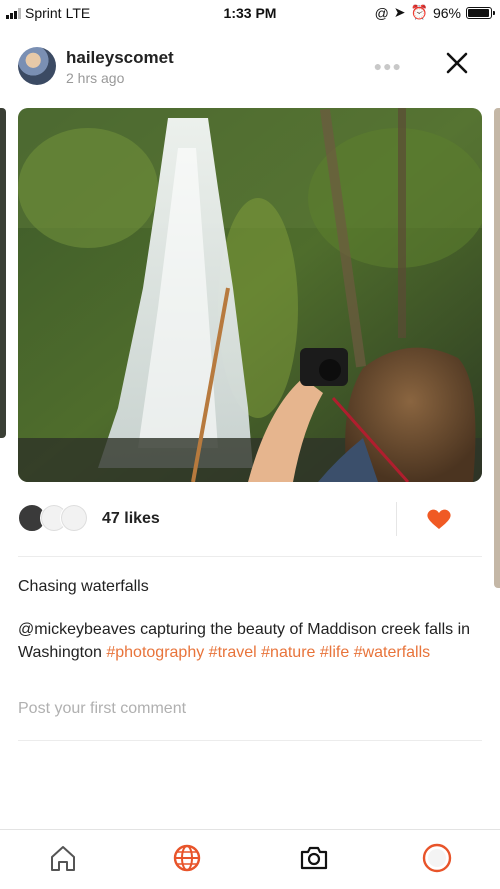 This screenshot has width=500, height=889. I want to click on battery-icon, so click(480, 12).